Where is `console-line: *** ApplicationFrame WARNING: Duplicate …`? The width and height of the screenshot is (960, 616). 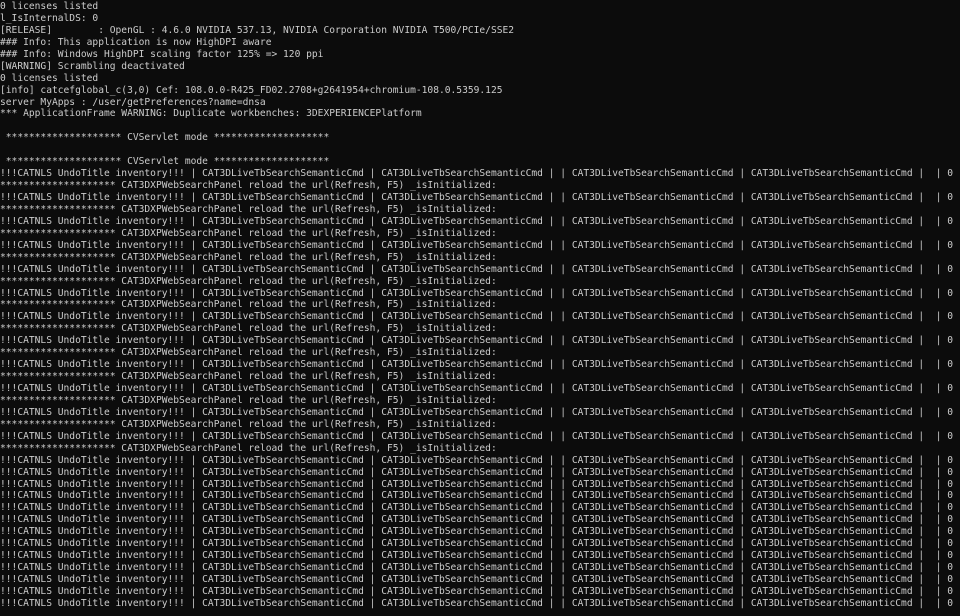 console-line: *** ApplicationFrame WARNING: Duplicate … is located at coordinates (211, 114).